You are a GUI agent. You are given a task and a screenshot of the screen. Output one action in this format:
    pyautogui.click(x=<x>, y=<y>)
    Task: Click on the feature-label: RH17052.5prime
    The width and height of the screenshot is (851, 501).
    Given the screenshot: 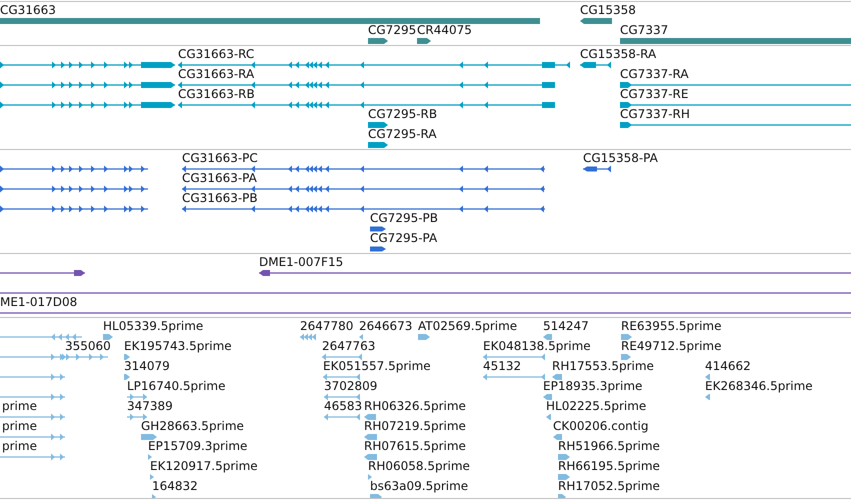 What is the action you would take?
    pyautogui.click(x=609, y=486)
    